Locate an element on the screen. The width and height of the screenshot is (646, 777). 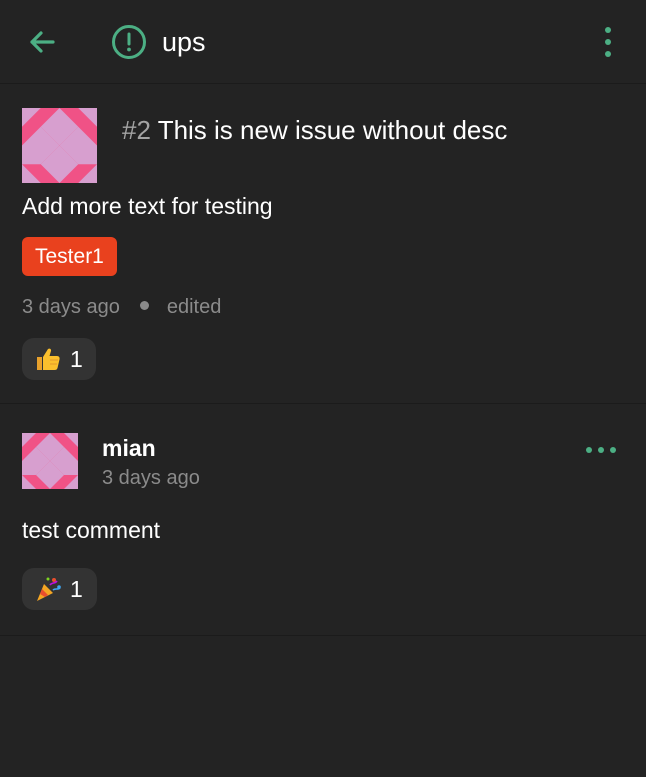
back-button is located at coordinates (42, 42).